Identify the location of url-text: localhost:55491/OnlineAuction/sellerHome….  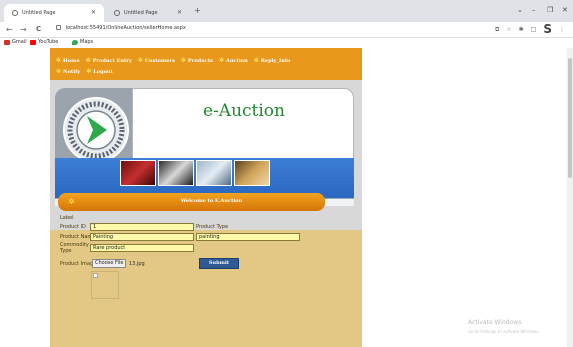
(125, 28).